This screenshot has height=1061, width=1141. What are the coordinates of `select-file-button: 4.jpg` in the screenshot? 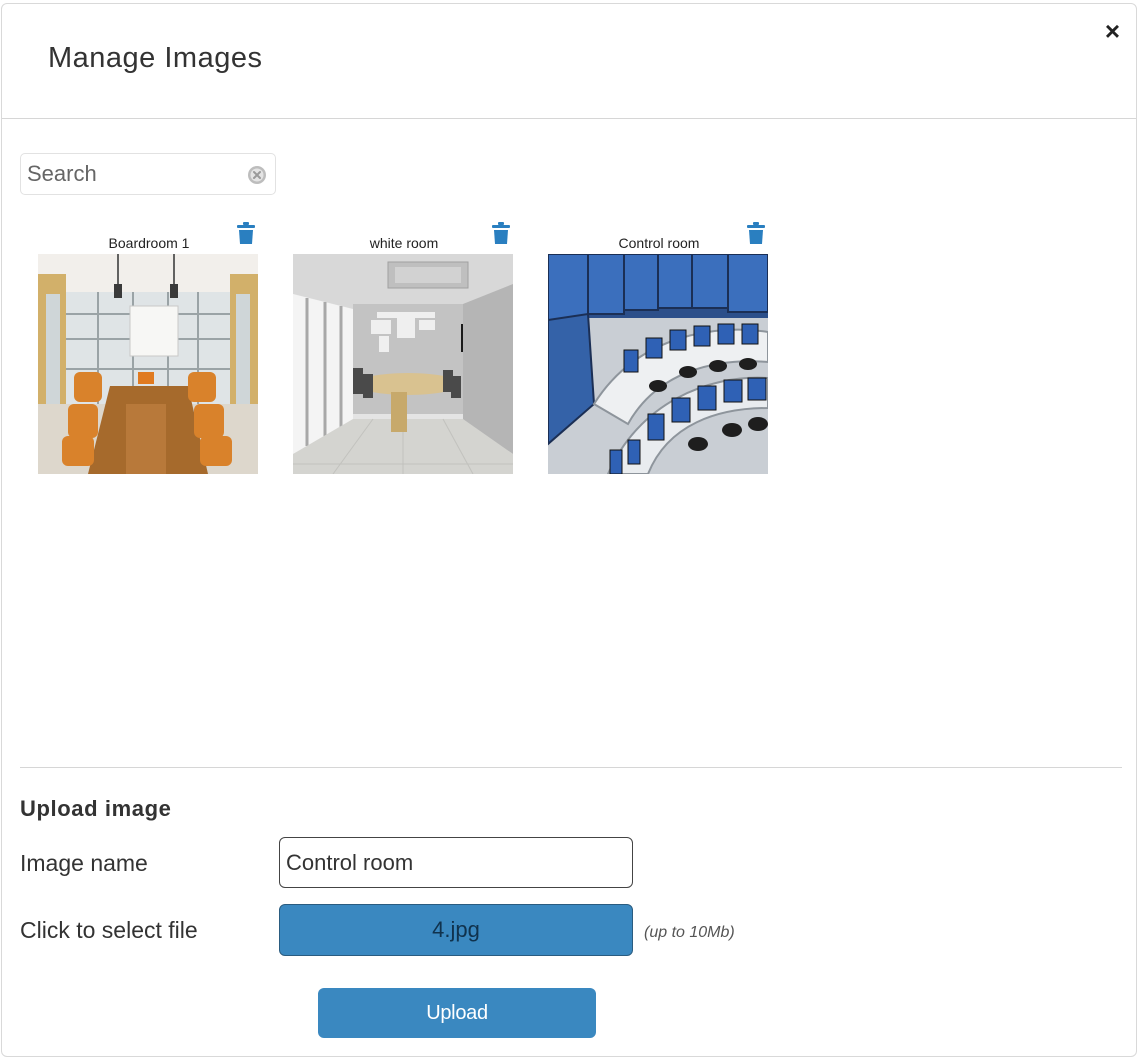 It's located at (456, 930).